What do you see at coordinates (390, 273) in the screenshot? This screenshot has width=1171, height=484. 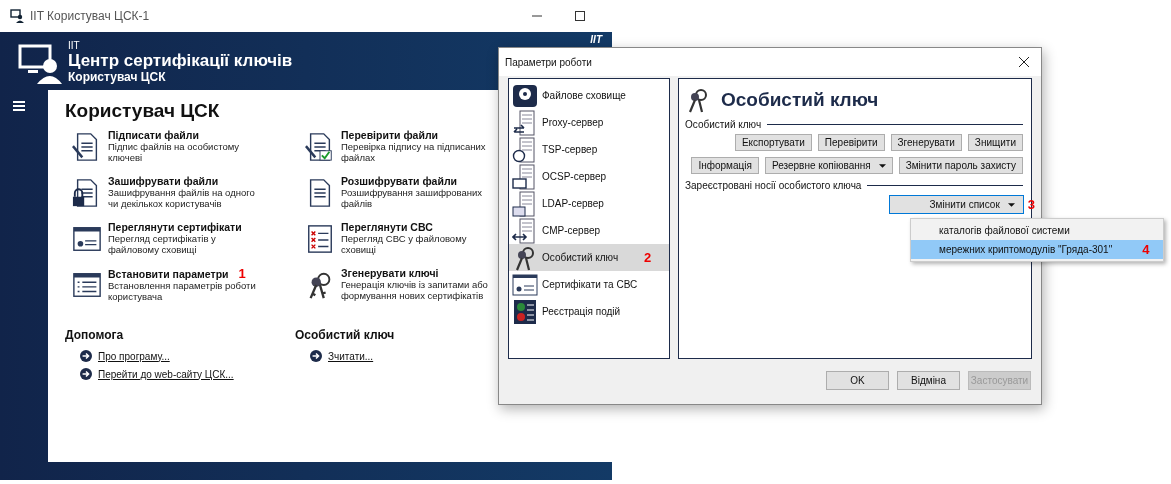 I see `action-link: Згенерувати ключі` at bounding box center [390, 273].